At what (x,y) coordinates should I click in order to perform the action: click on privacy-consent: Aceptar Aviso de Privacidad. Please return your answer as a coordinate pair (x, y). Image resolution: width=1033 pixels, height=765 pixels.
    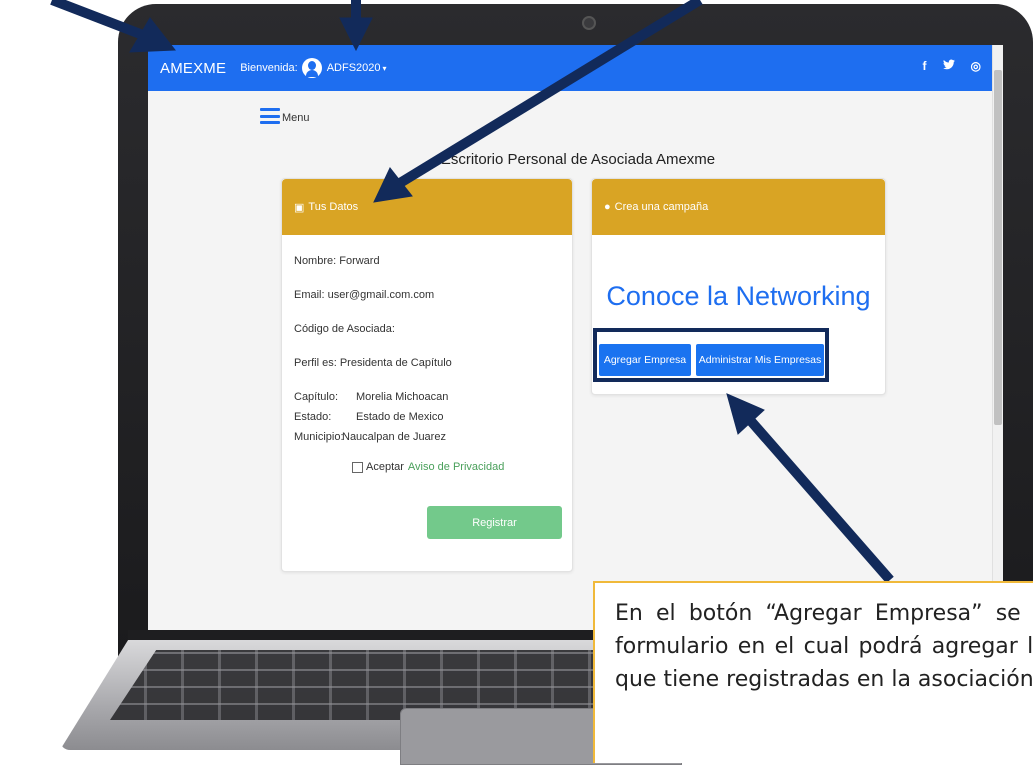
    Looking at the image, I should click on (433, 467).